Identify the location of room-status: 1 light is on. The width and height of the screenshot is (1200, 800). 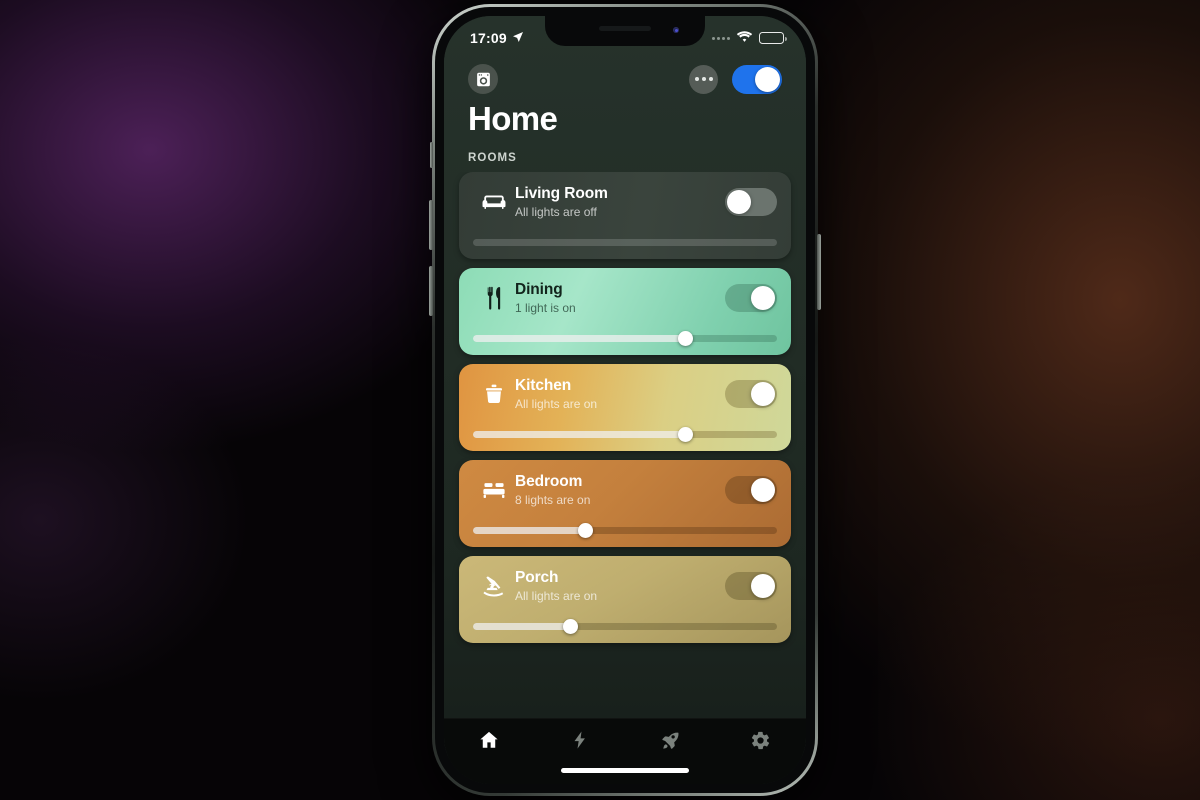
(545, 307).